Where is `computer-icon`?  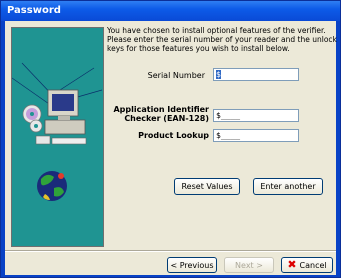 computer-icon is located at coordinates (61, 117).